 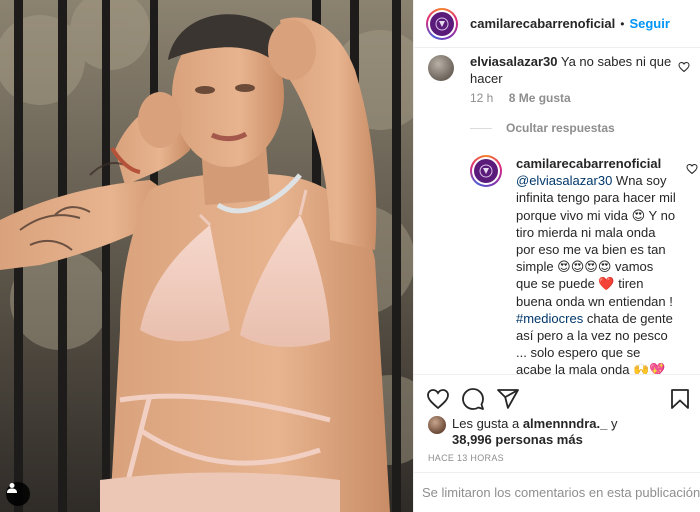 What do you see at coordinates (487, 423) in the screenshot?
I see `liked-by-prefix: Les gusta a` at bounding box center [487, 423].